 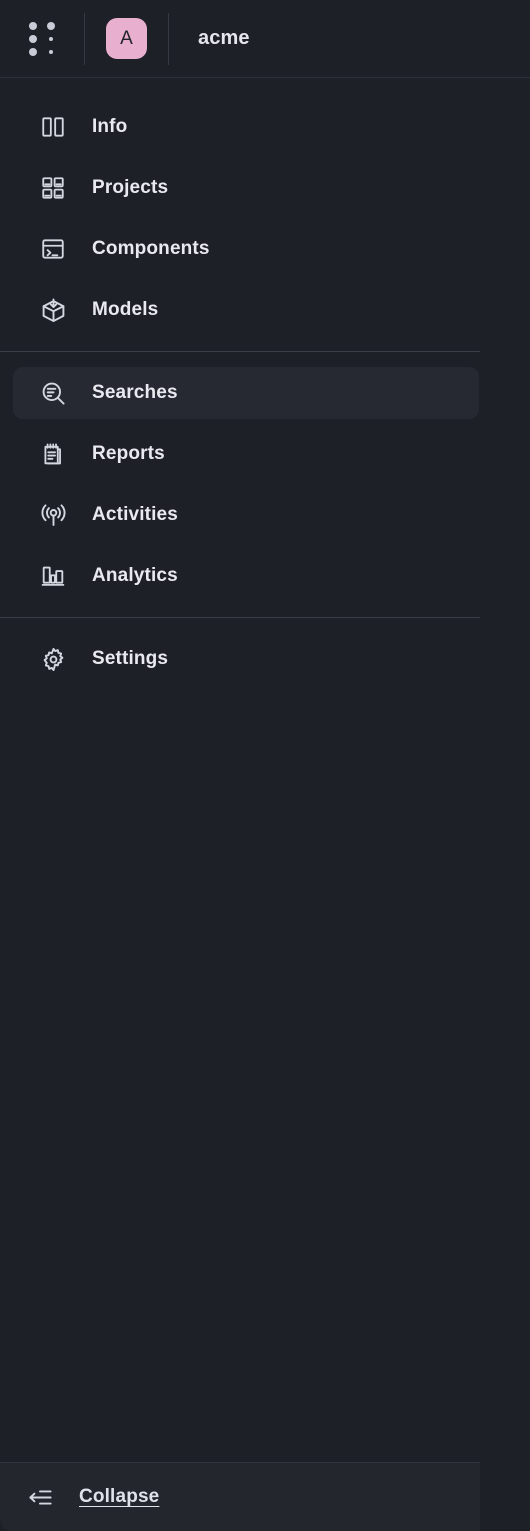 I want to click on collapse-left-icon, so click(x=40, y=1497).